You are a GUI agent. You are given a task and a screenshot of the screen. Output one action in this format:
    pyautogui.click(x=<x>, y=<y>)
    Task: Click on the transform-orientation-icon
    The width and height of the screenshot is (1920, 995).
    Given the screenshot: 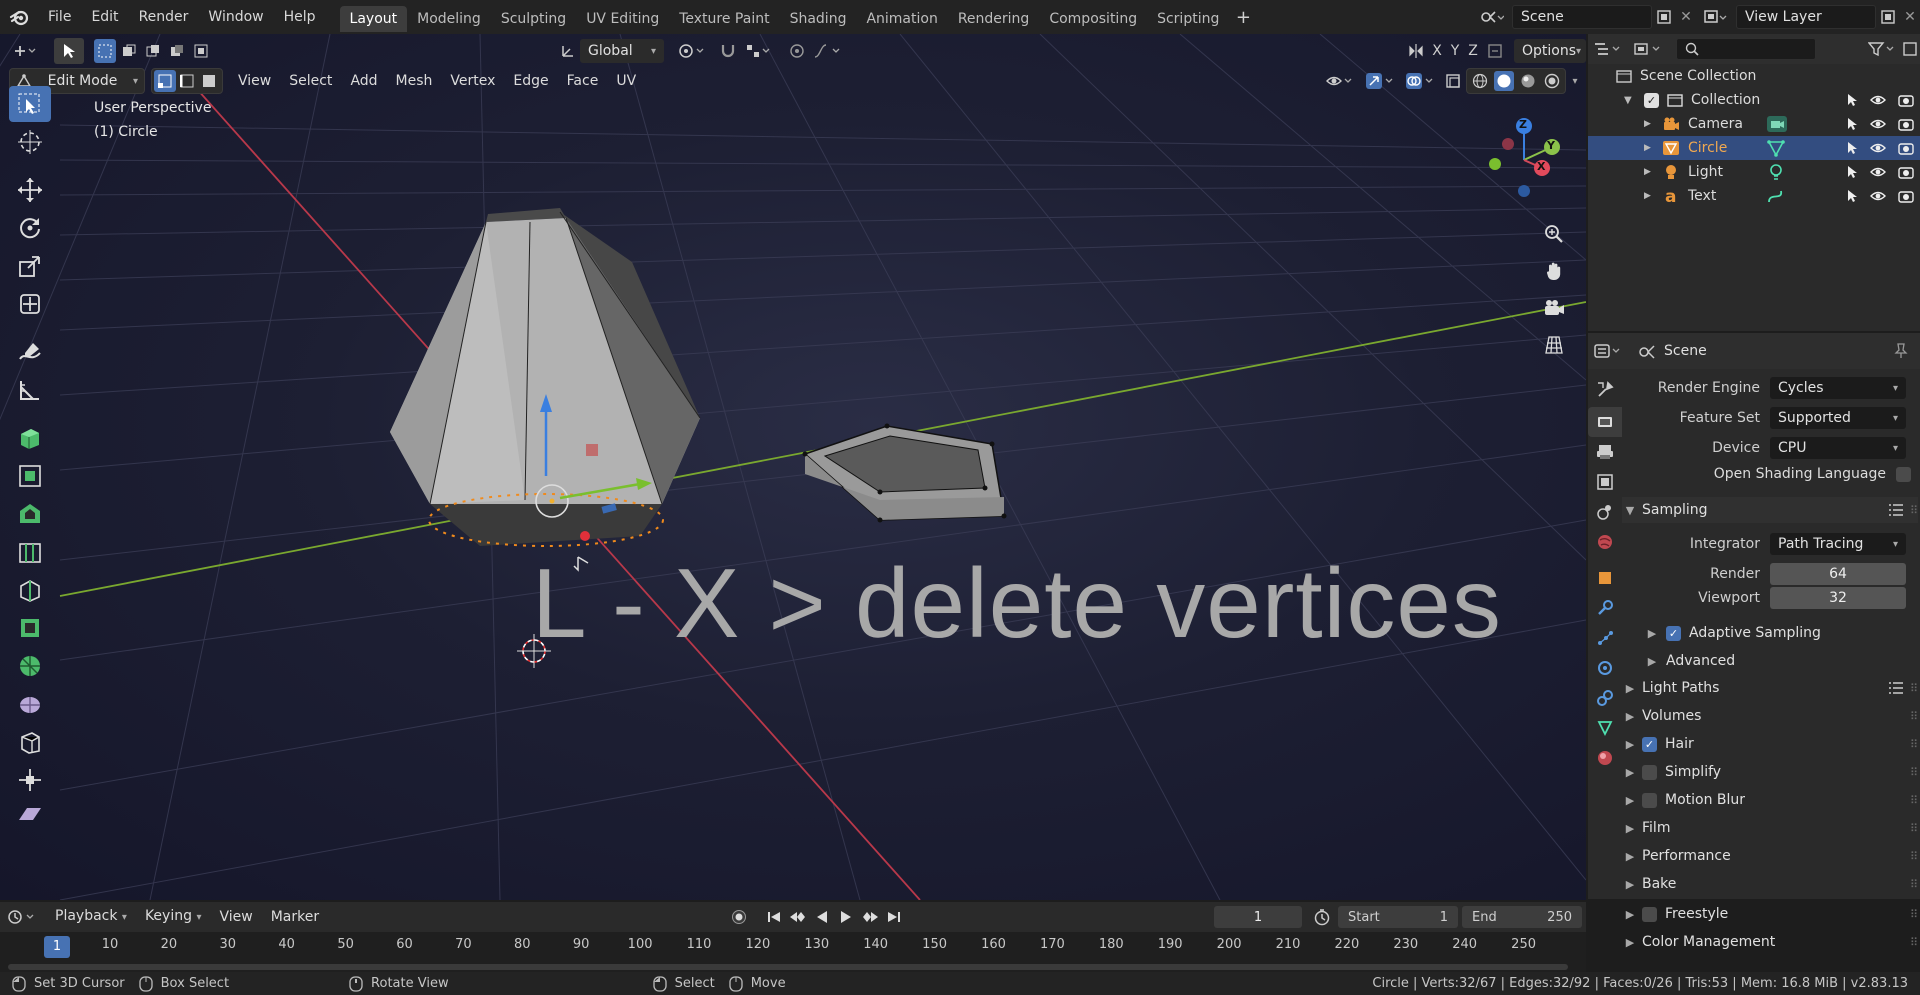 What is the action you would take?
    pyautogui.click(x=568, y=51)
    